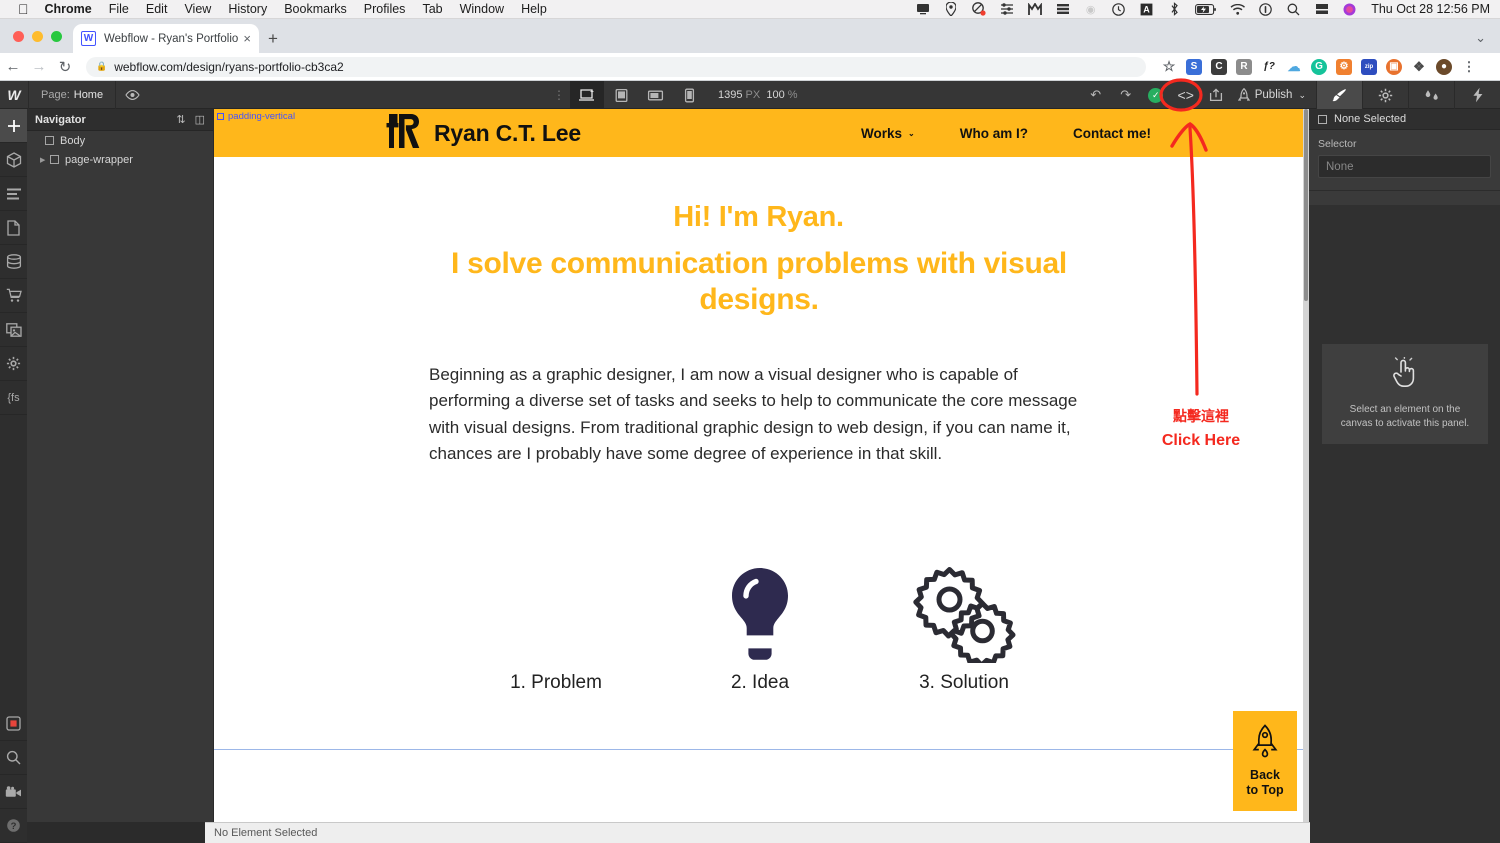  Describe the element at coordinates (13, 364) in the screenshot. I see `settings-icon` at that location.